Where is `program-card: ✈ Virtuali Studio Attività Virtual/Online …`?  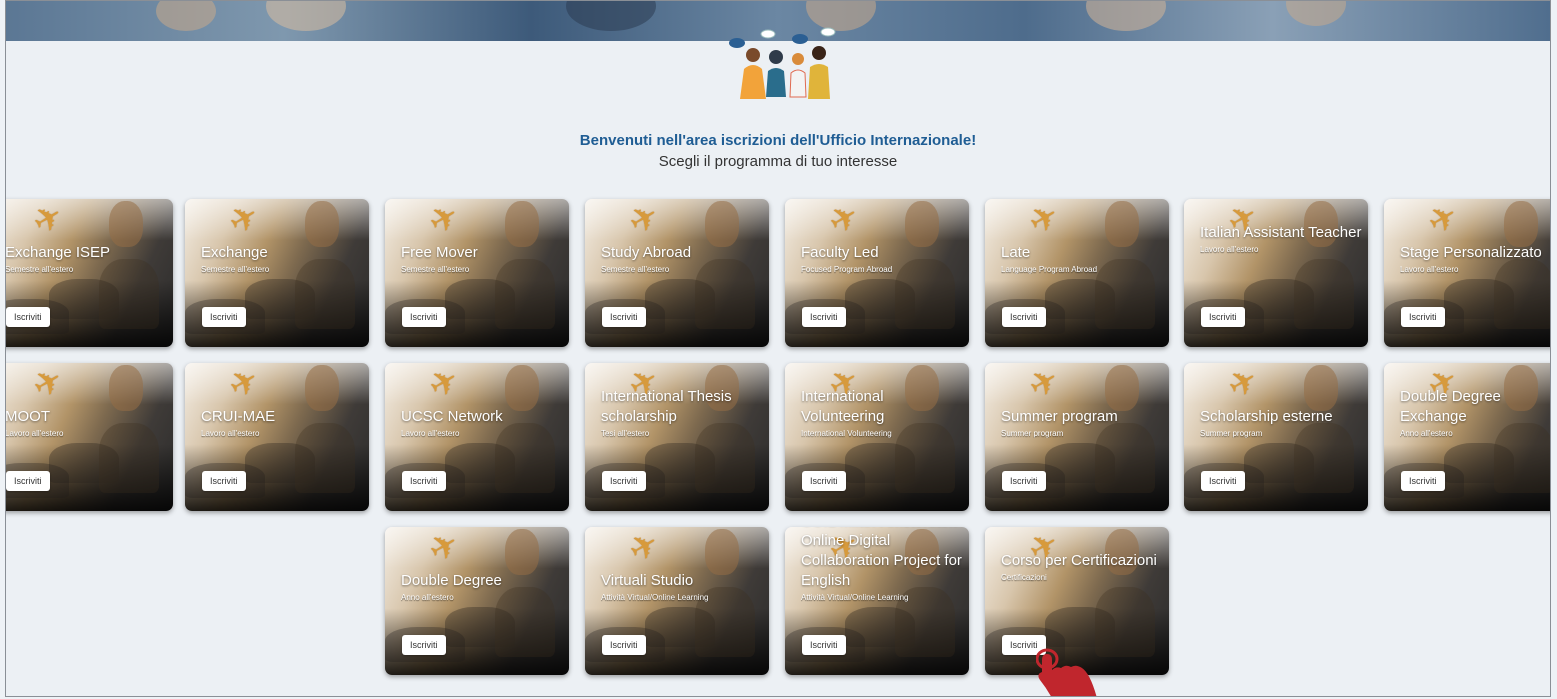
program-card: ✈ Virtuali Studio Attività Virtual/Online … is located at coordinates (677, 601).